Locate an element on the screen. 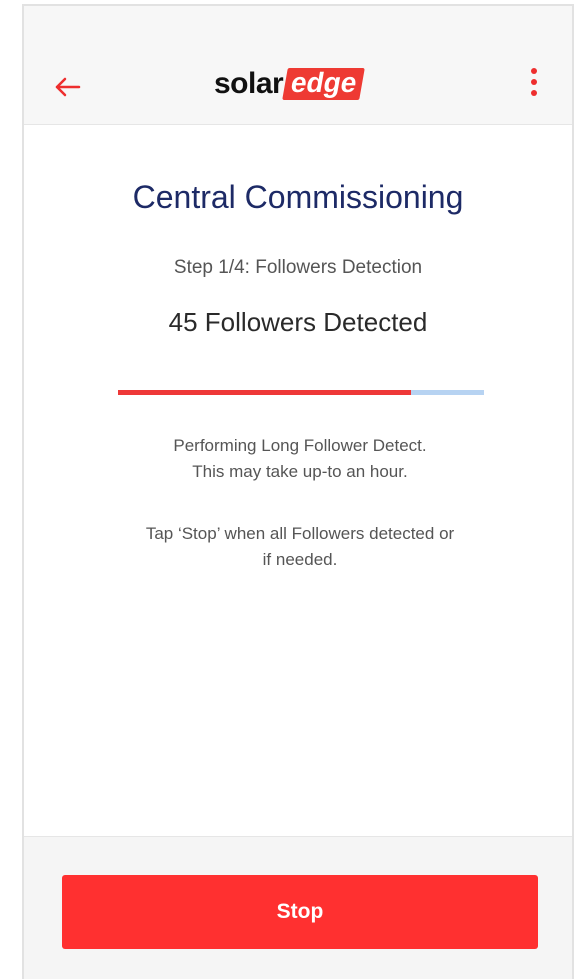 This screenshot has width=580, height=979. arrow-left-icon is located at coordinates (68, 87).